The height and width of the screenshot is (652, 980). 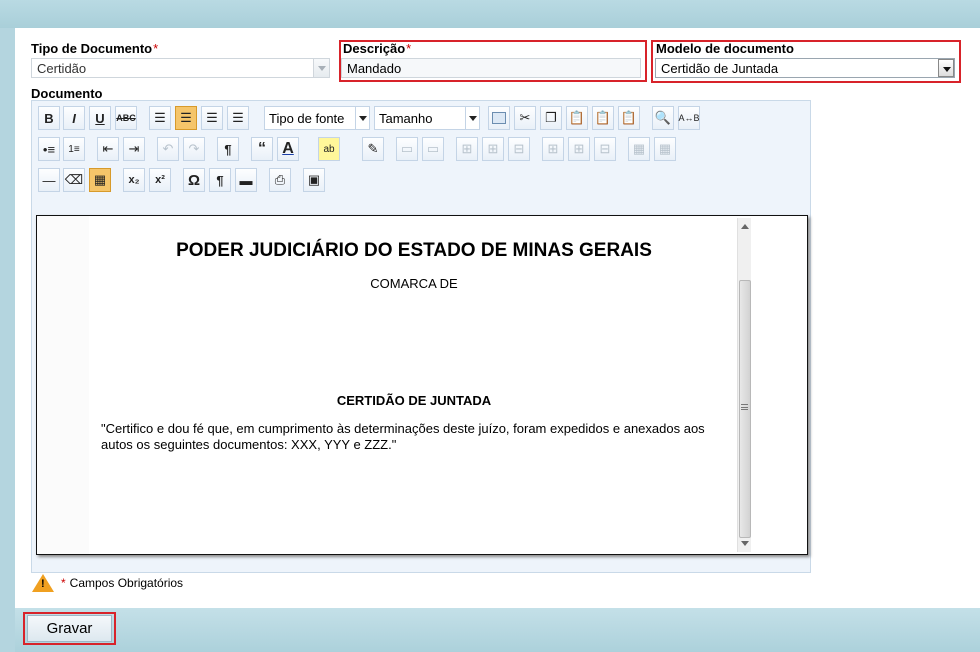 I want to click on top-strip, so click(x=490, y=14).